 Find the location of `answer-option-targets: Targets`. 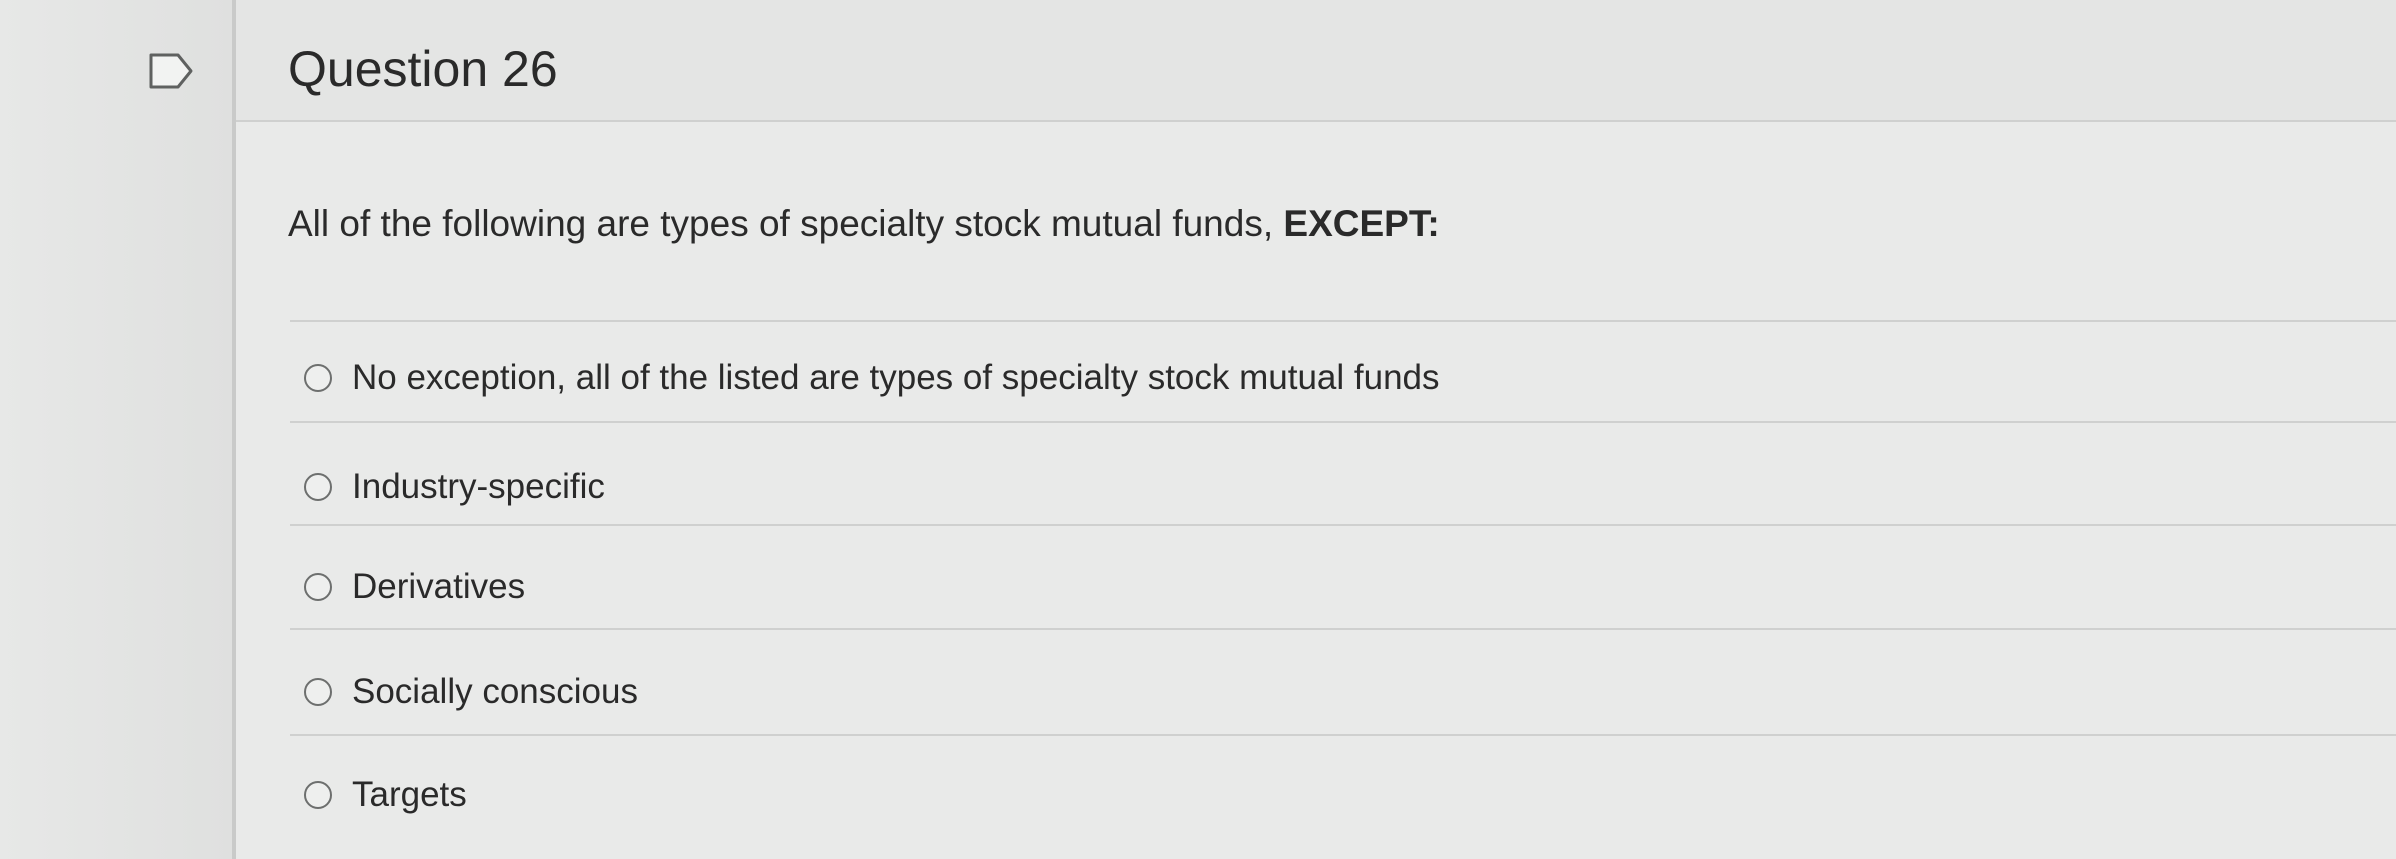

answer-option-targets: Targets is located at coordinates (385, 795).